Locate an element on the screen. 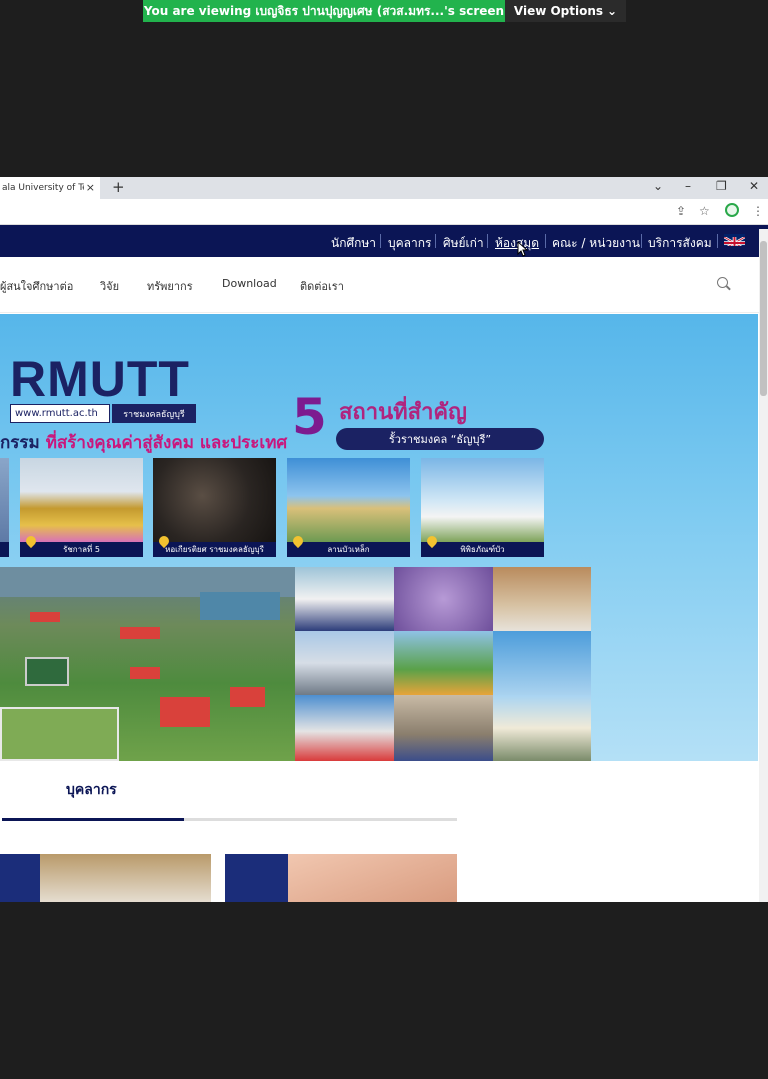  minimize-button: – is located at coordinates (688, 186).